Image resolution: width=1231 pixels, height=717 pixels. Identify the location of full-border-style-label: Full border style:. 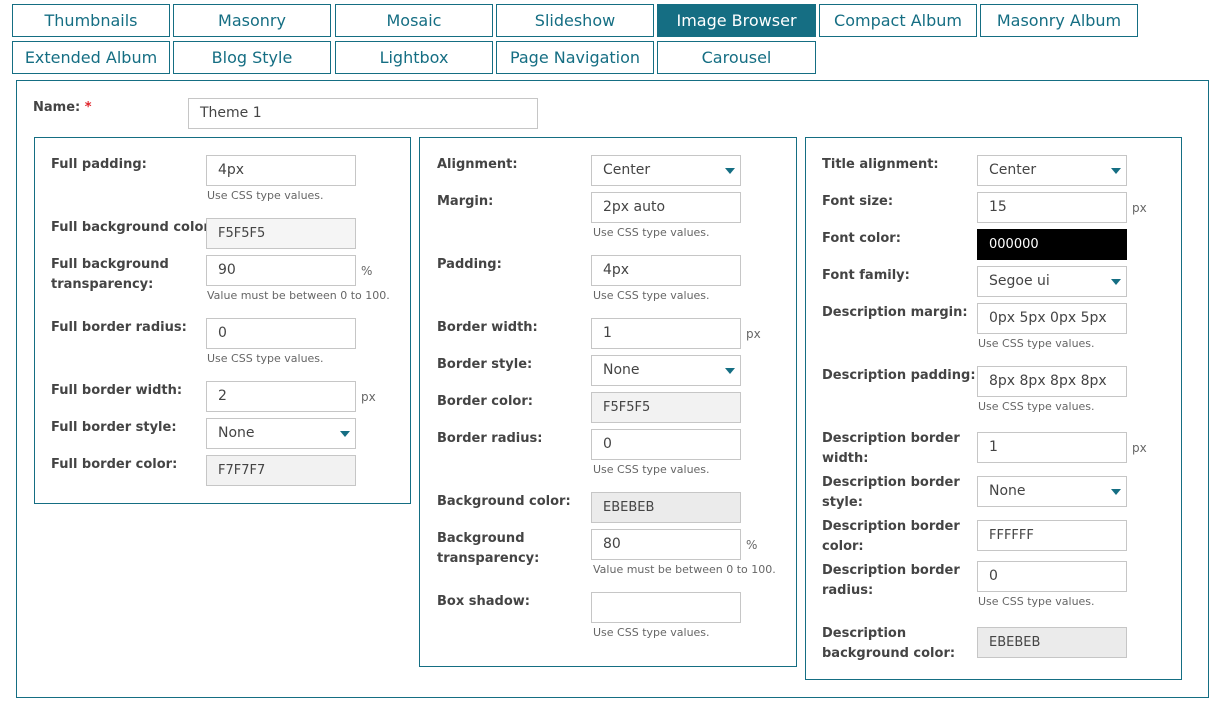
(114, 427).